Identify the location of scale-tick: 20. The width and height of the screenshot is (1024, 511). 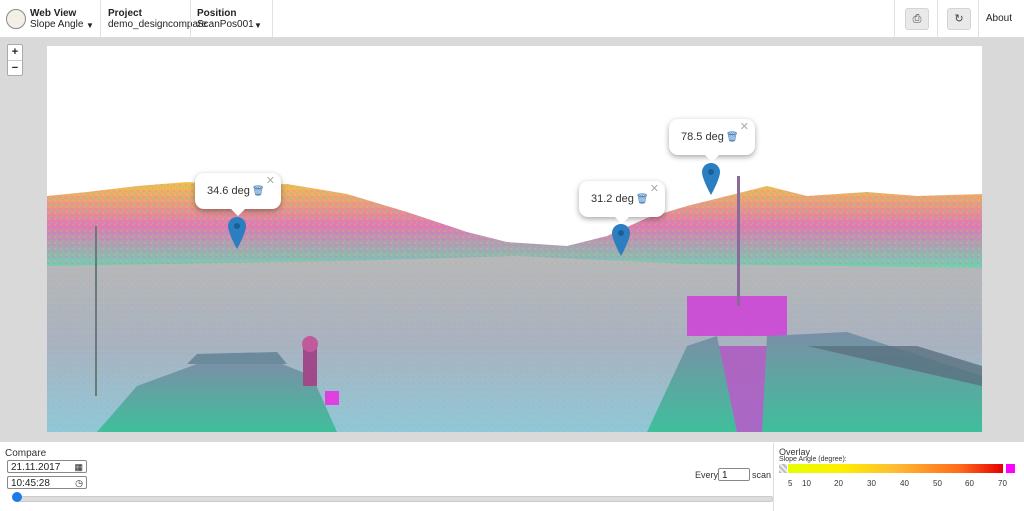
(838, 483).